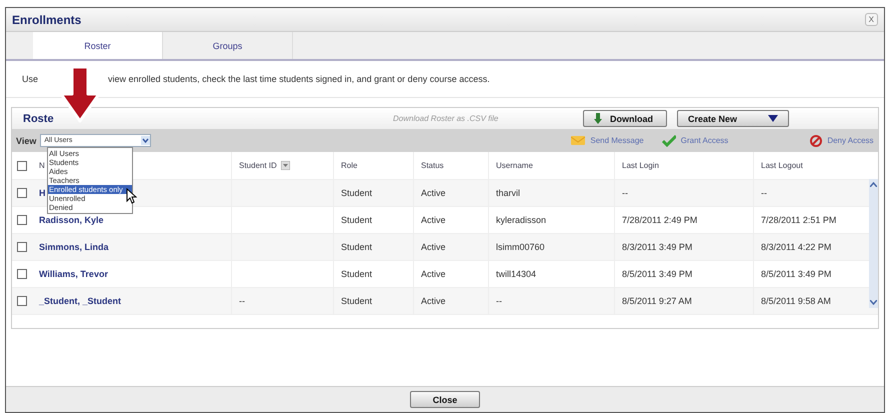  I want to click on student-name: H, so click(42, 193).